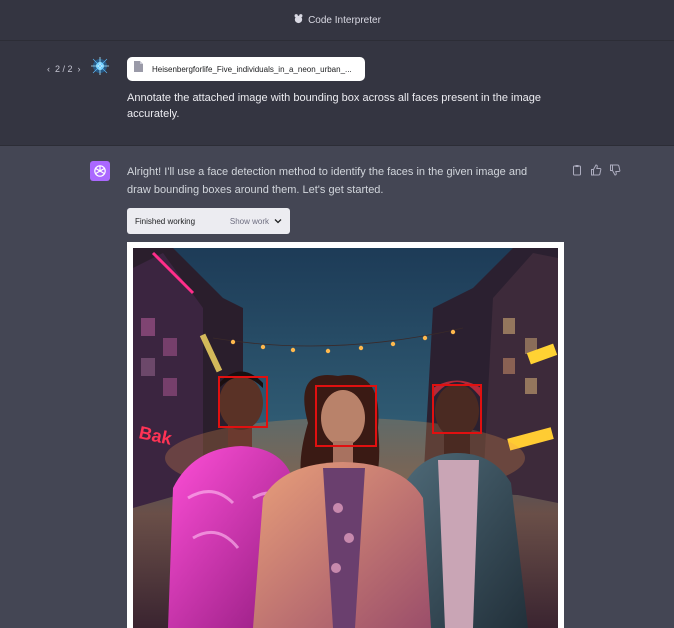  Describe the element at coordinates (79, 69) in the screenshot. I see `pager-next-button: ›` at that location.